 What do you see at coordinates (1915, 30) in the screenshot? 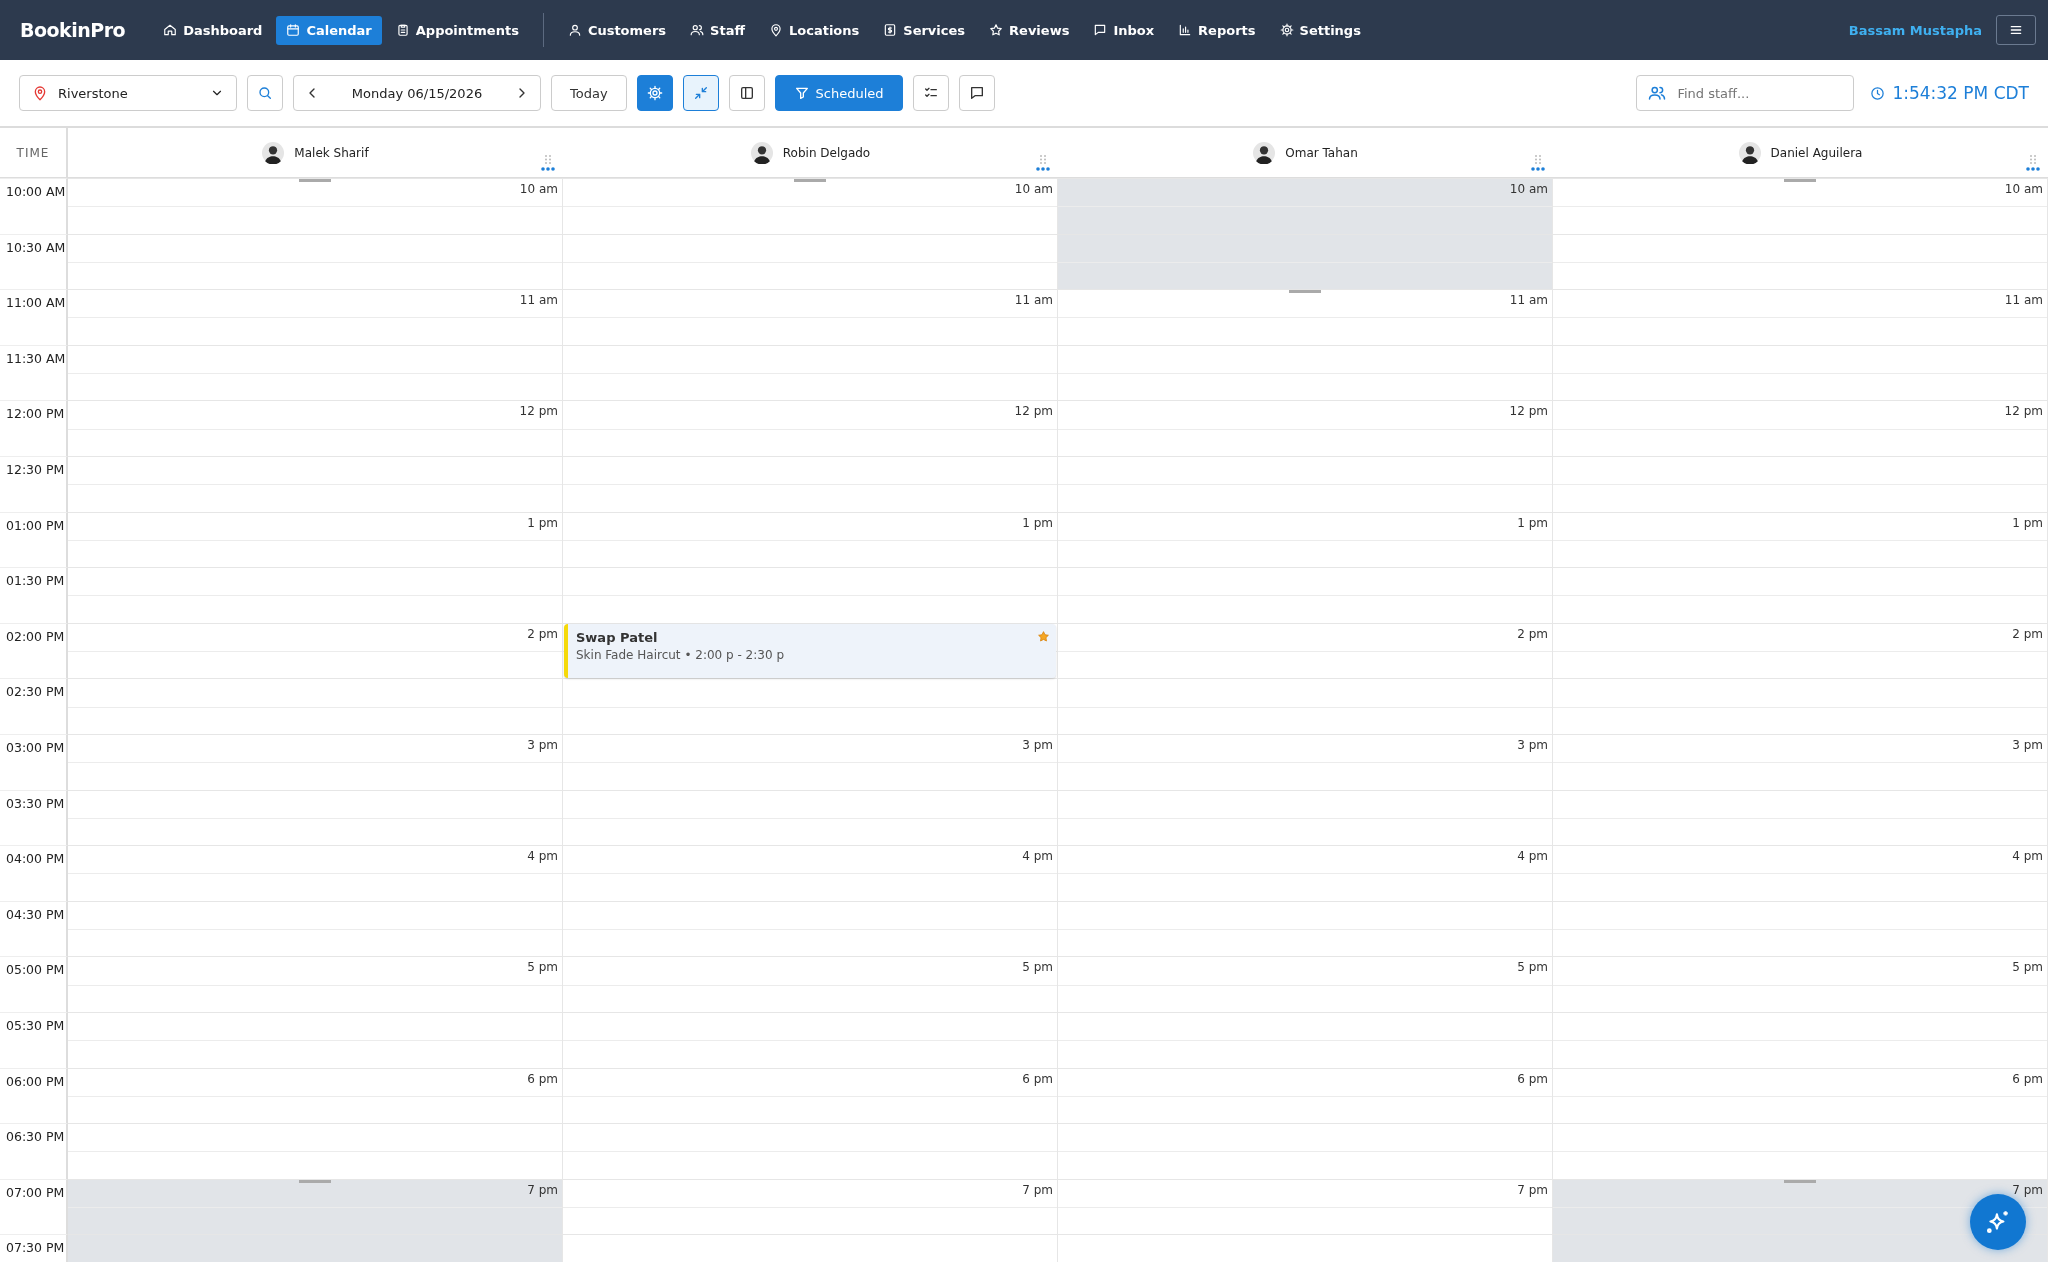
I see `user-name: Bassam Mustapha` at bounding box center [1915, 30].